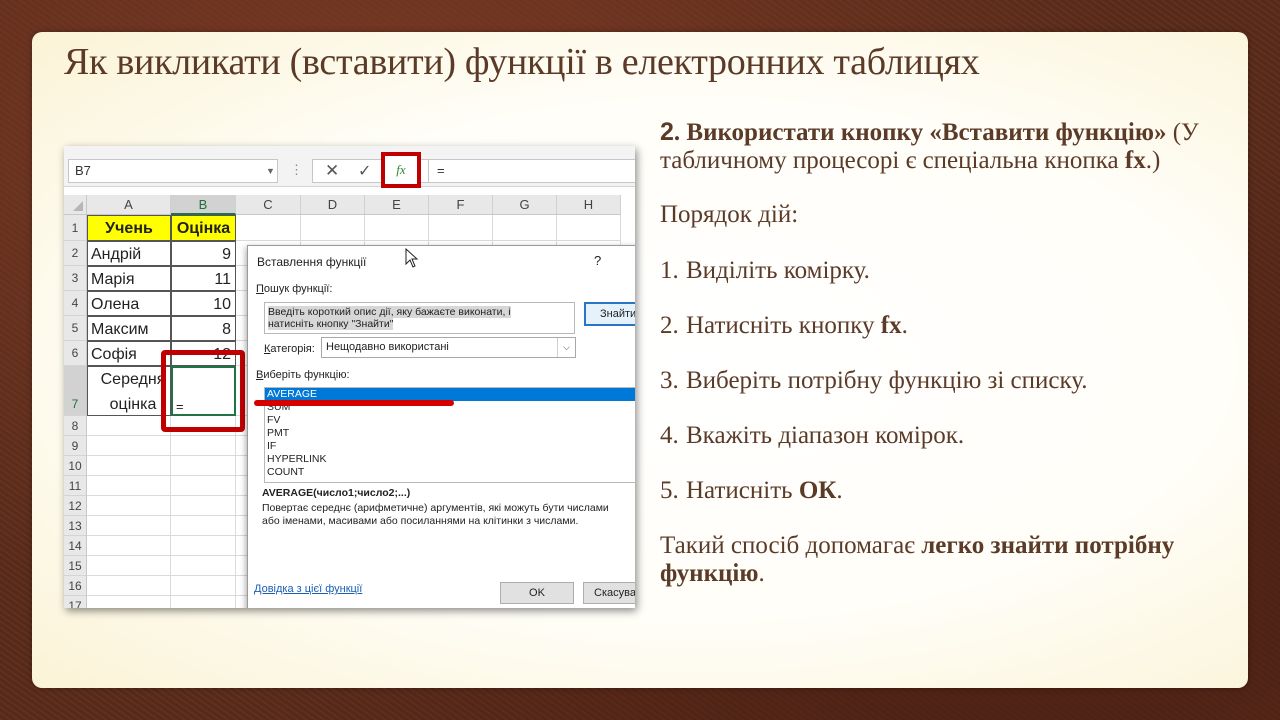  Describe the element at coordinates (203, 278) in the screenshot. I see `student-grade-cell: 11` at that location.